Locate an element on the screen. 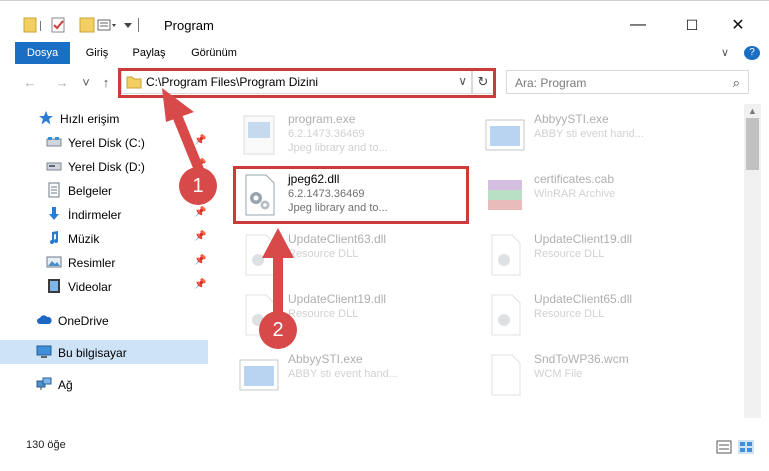  sidebar-item-local-disk-c: Yerel Disk (C:) 📌 is located at coordinates (104, 142).